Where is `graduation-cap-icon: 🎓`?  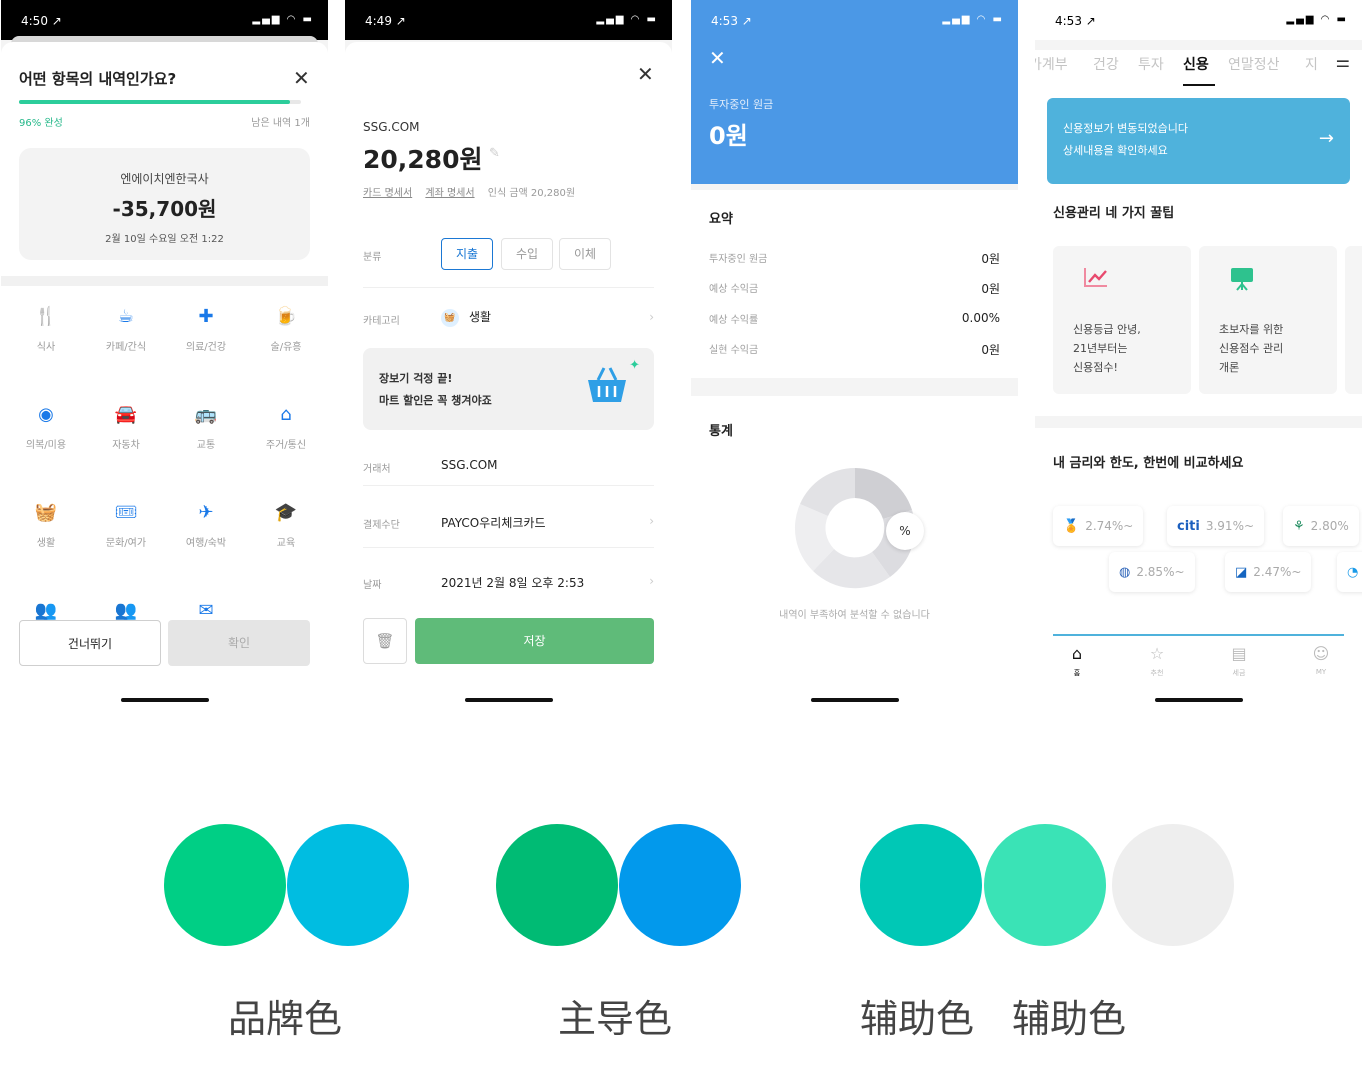 graduation-cap-icon: 🎓 is located at coordinates (286, 512).